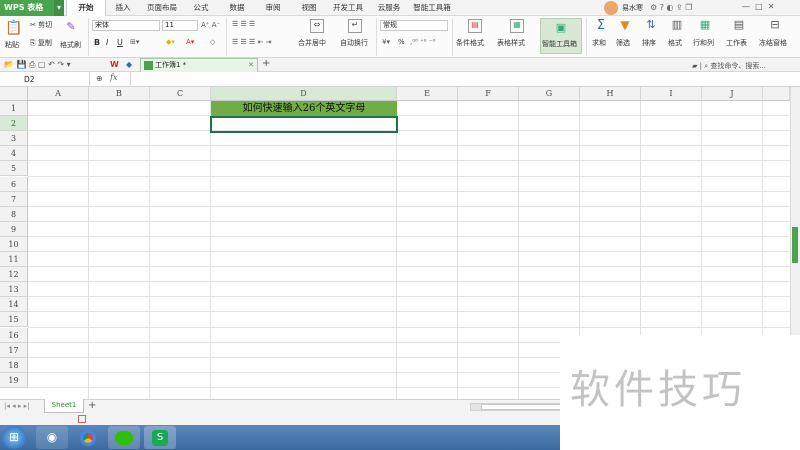  Describe the element at coordinates (266, 63) in the screenshot. I see `new-tab-button: +` at that location.